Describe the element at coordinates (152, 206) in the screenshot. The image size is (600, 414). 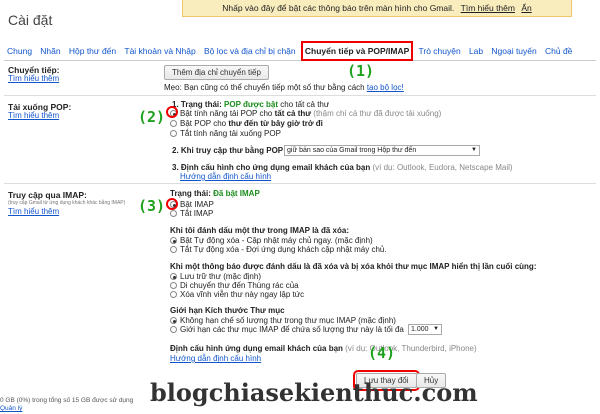
I see `annotation-marker-3: (3)` at that location.